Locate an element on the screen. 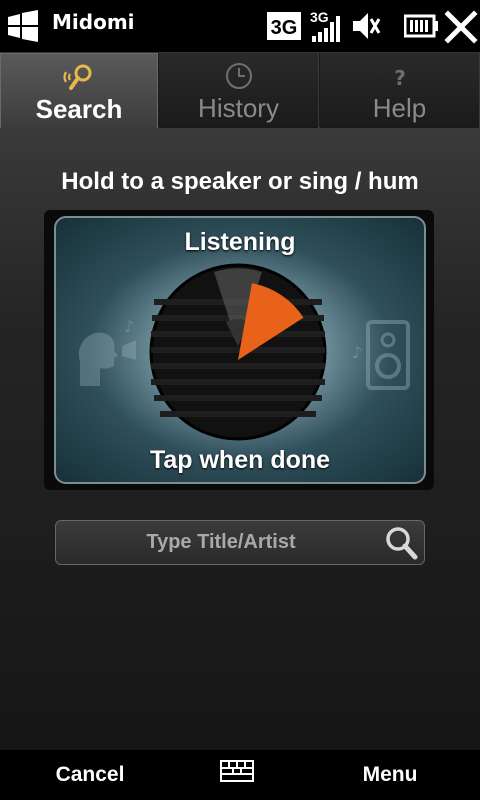 The height and width of the screenshot is (800, 480). tab-label: History is located at coordinates (238, 108).